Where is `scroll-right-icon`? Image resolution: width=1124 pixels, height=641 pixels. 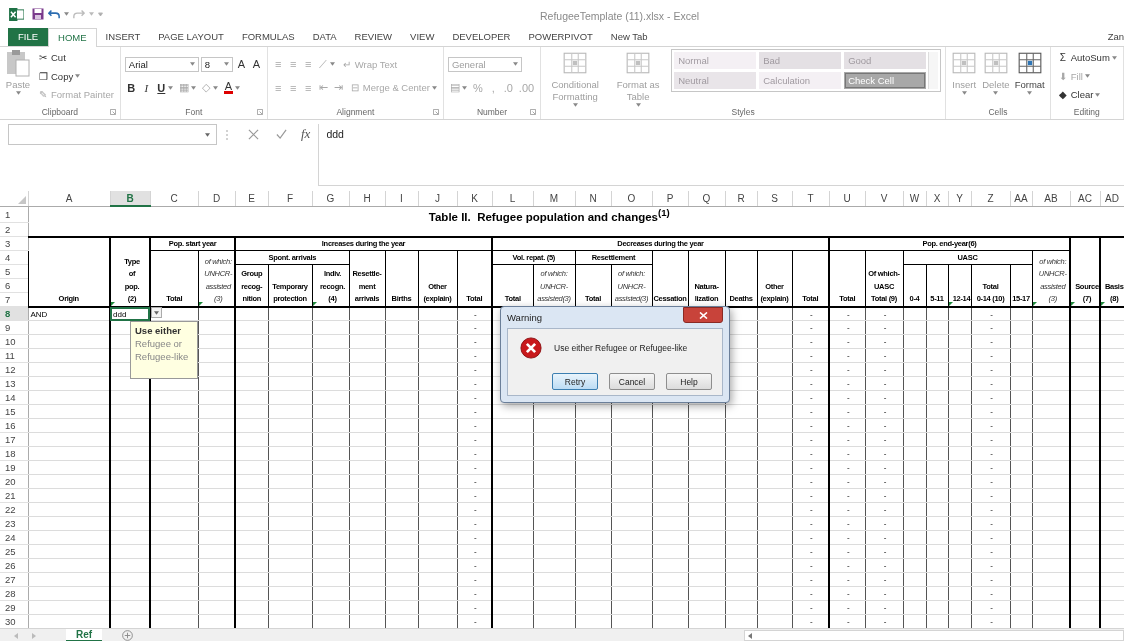 scroll-right-icon is located at coordinates (34, 635).